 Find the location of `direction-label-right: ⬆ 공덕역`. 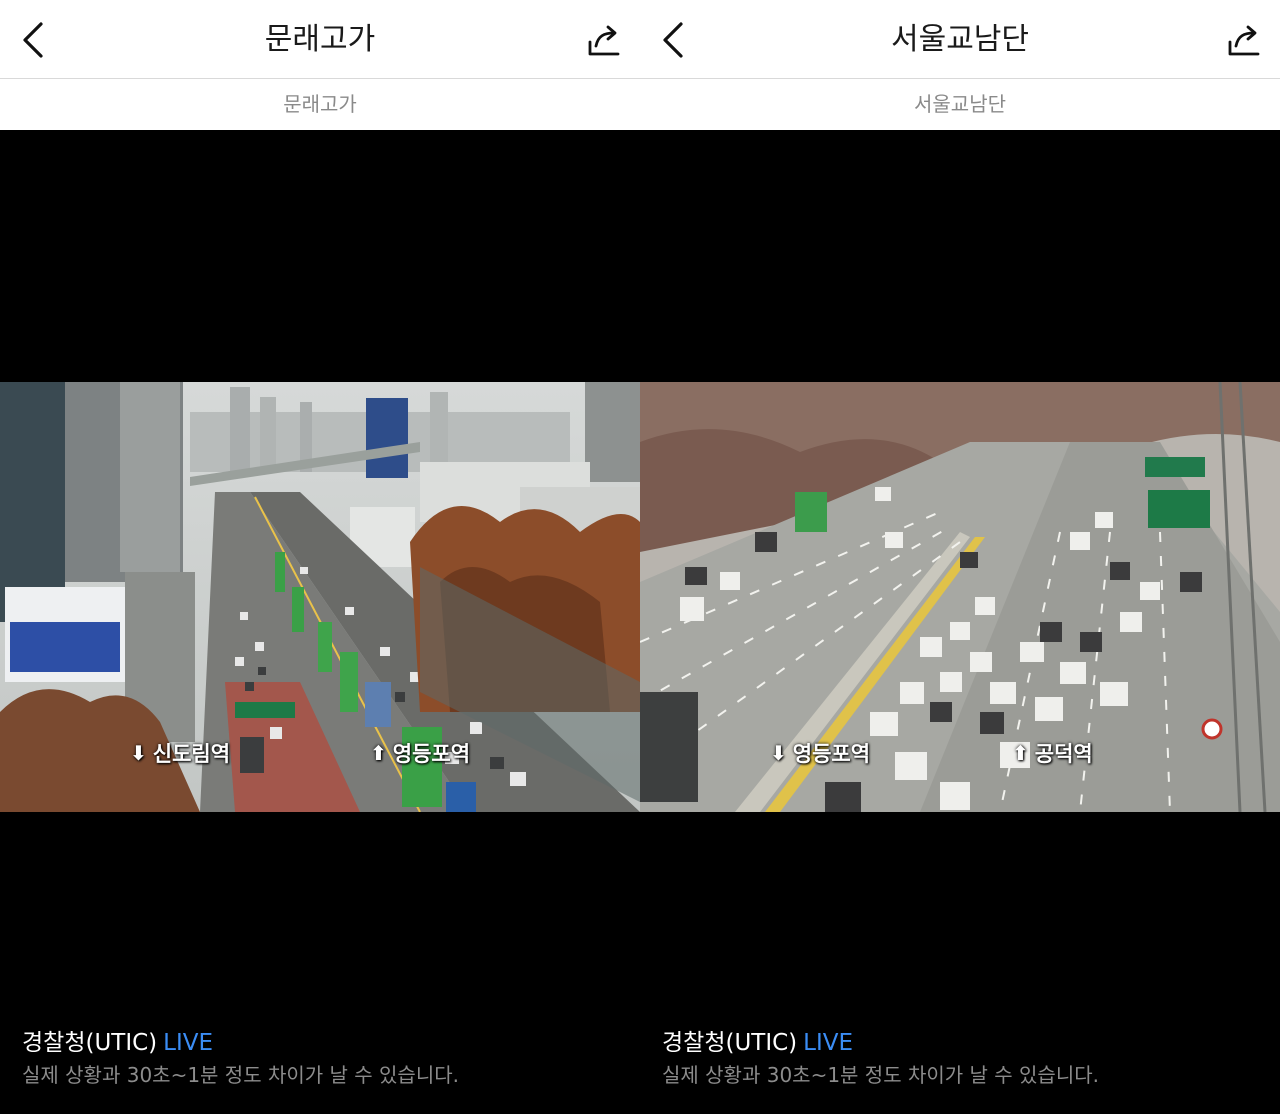

direction-label-right: ⬆ 공덕역 is located at coordinates (1052, 753).